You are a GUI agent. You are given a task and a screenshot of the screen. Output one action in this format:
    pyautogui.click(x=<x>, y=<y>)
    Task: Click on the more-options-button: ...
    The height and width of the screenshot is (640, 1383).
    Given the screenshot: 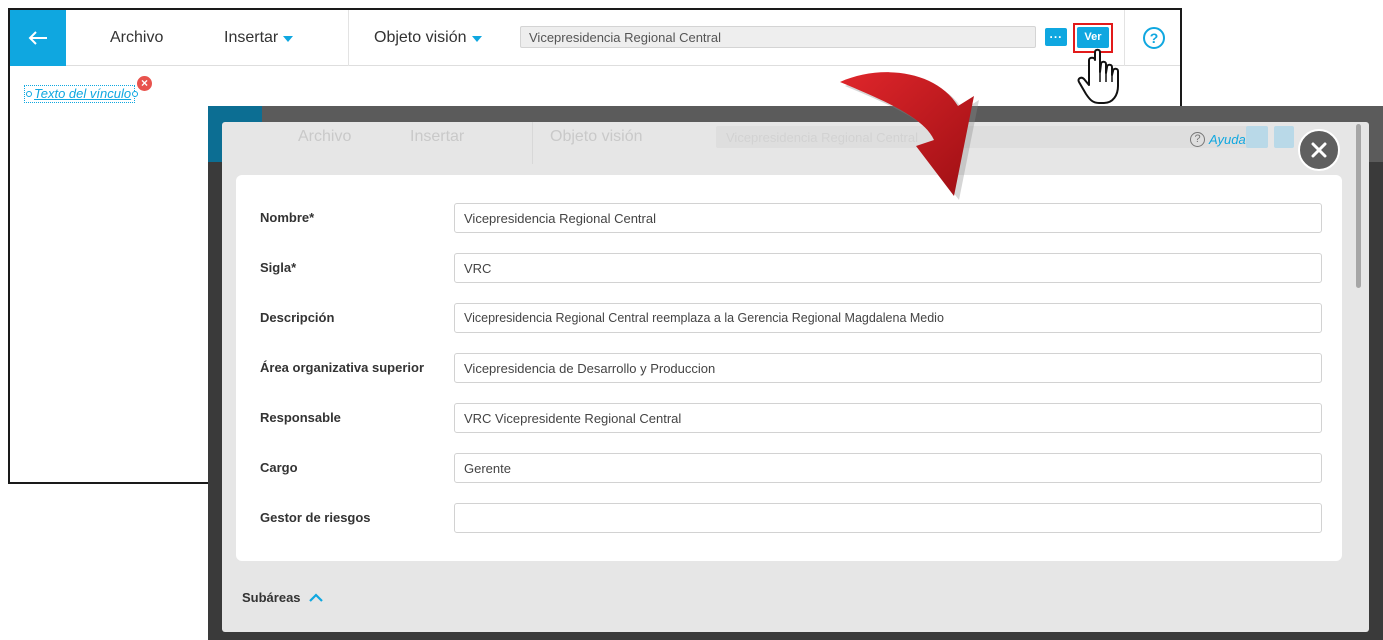 What is the action you would take?
    pyautogui.click(x=1056, y=37)
    